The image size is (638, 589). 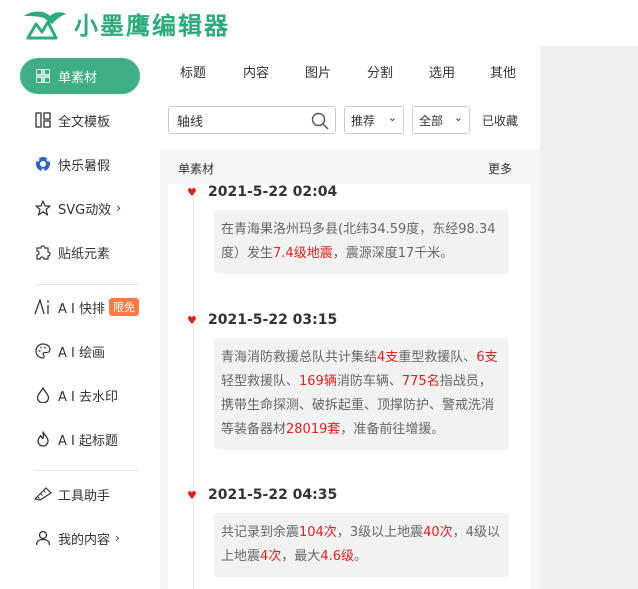 What do you see at coordinates (361, 556) in the screenshot?
I see `text-segment: 。` at bounding box center [361, 556].